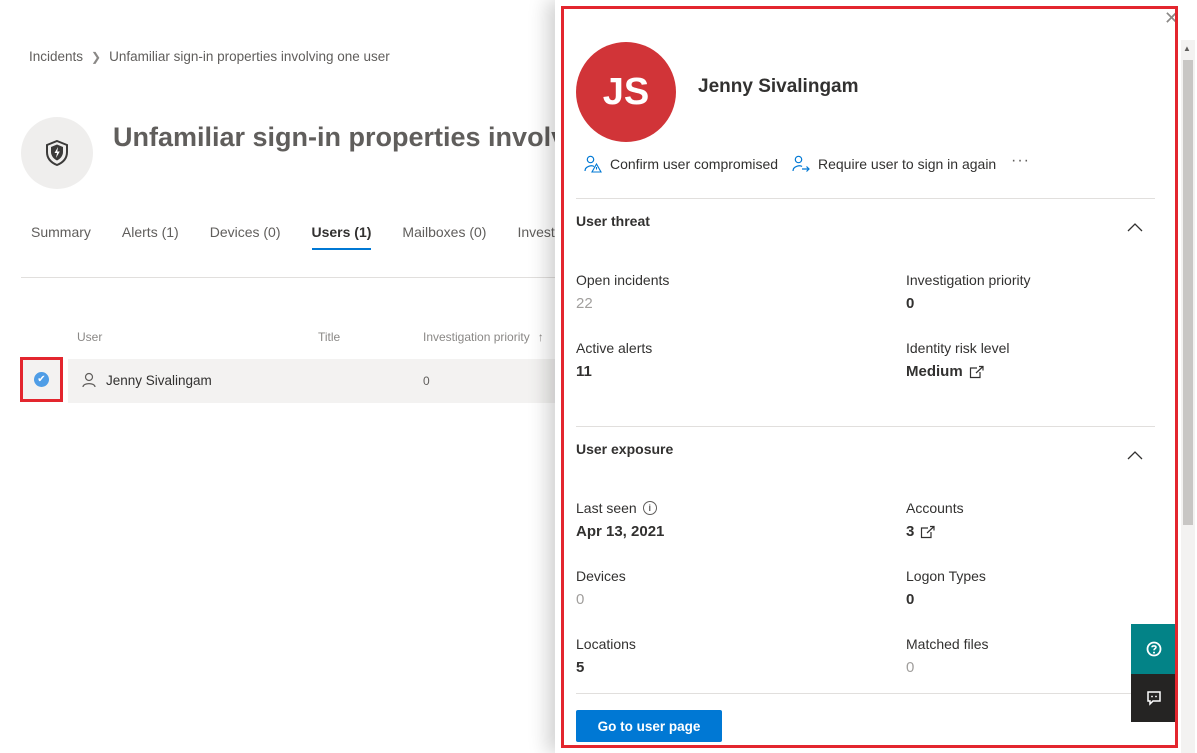 Image resolution: width=1197 pixels, height=753 pixels. What do you see at coordinates (1187, 48) in the screenshot?
I see `scroll-up-arrow-icon: ▲` at bounding box center [1187, 48].